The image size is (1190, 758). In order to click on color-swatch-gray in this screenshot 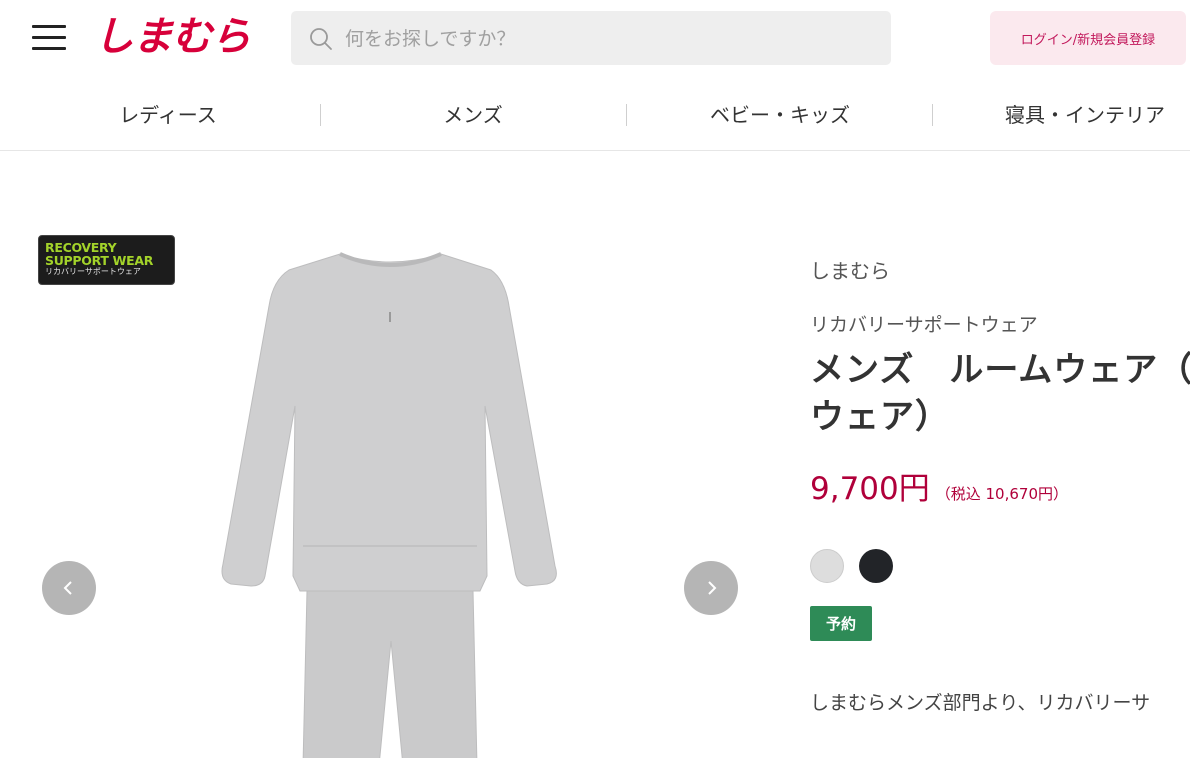, I will do `click(827, 566)`.